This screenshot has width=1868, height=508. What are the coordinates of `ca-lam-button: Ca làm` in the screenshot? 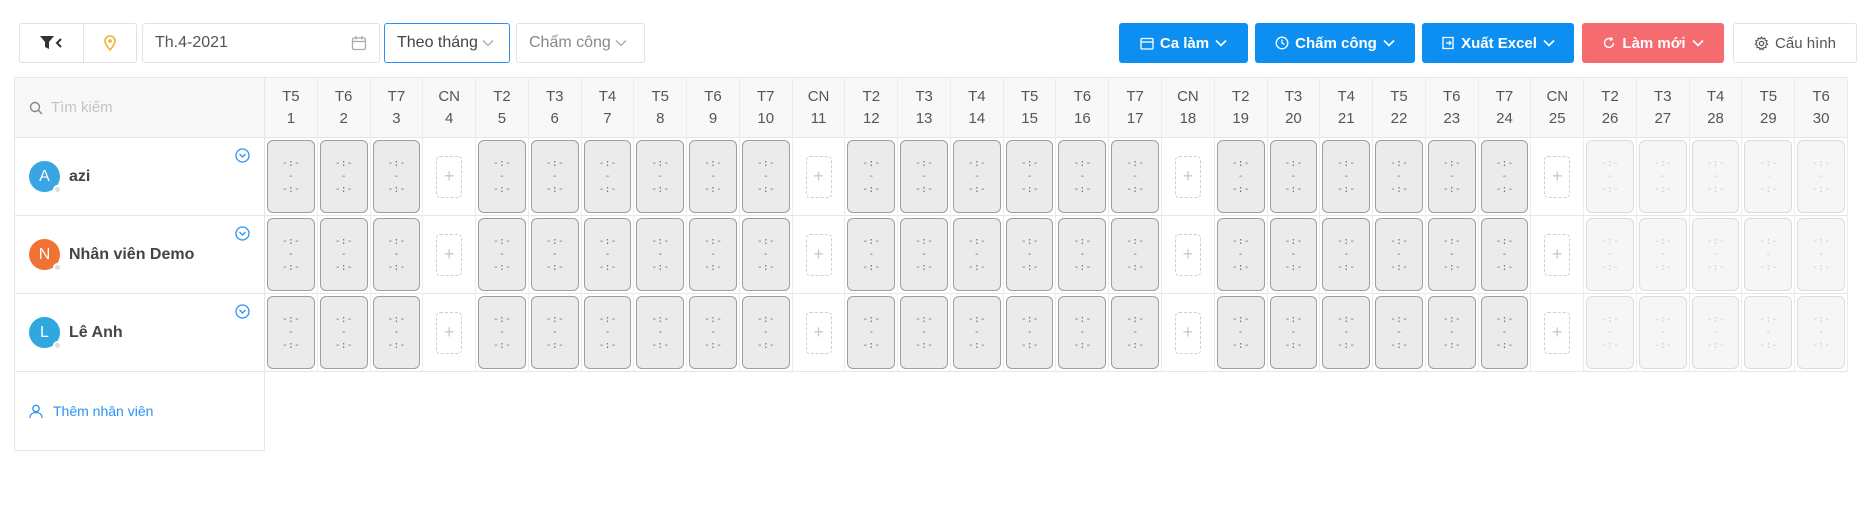 It's located at (1183, 43).